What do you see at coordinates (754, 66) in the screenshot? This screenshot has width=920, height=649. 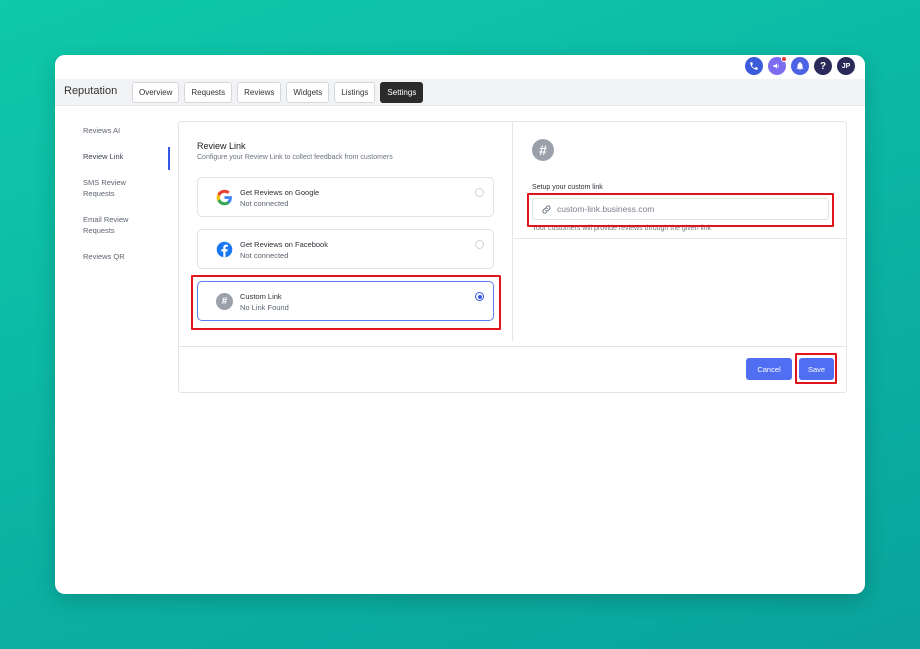 I see `phone-icon` at bounding box center [754, 66].